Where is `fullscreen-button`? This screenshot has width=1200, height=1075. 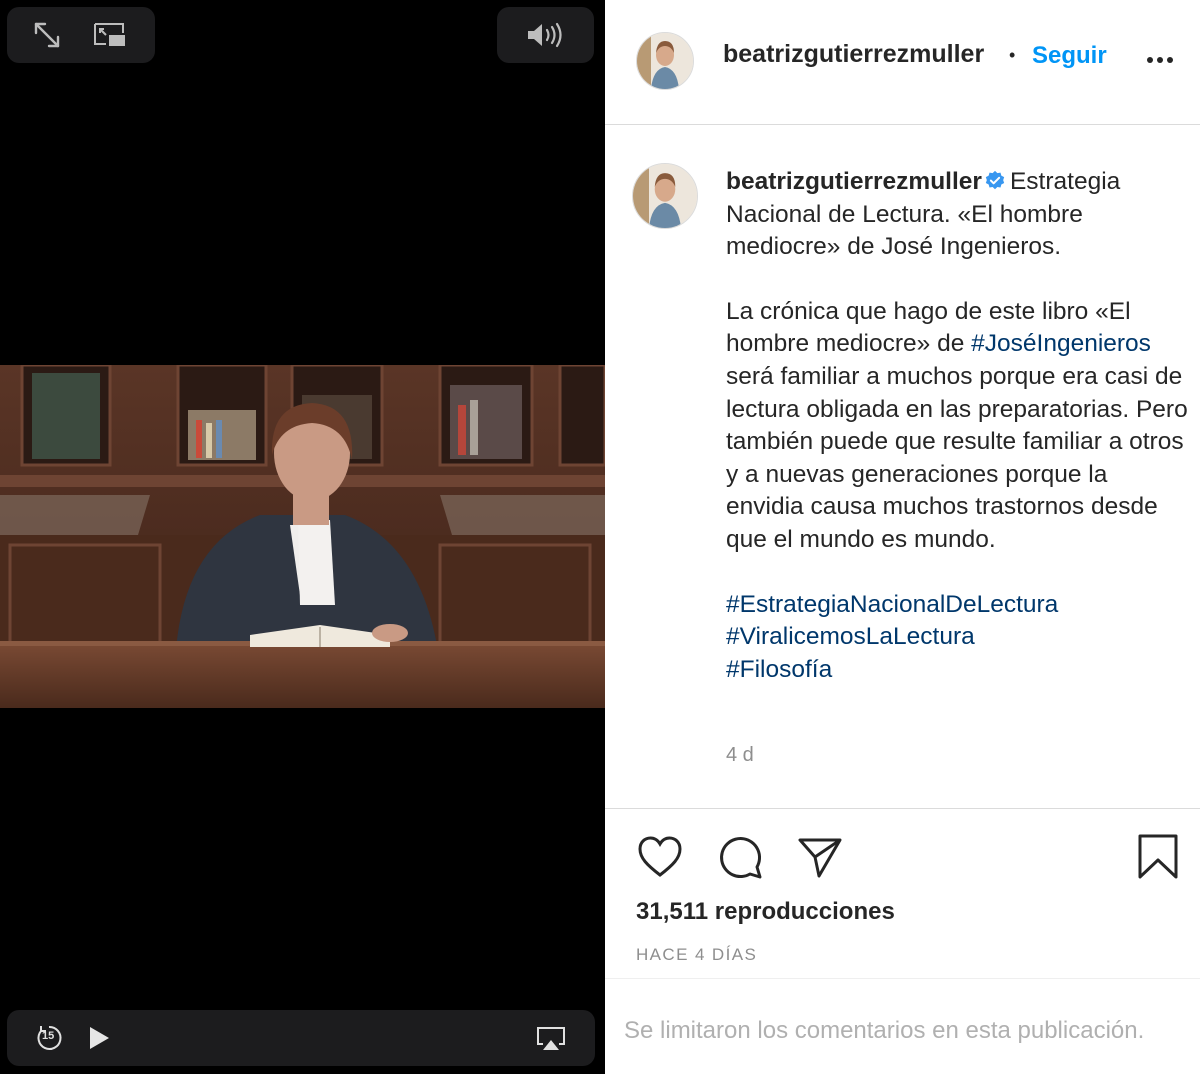
fullscreen-button is located at coordinates (47, 35).